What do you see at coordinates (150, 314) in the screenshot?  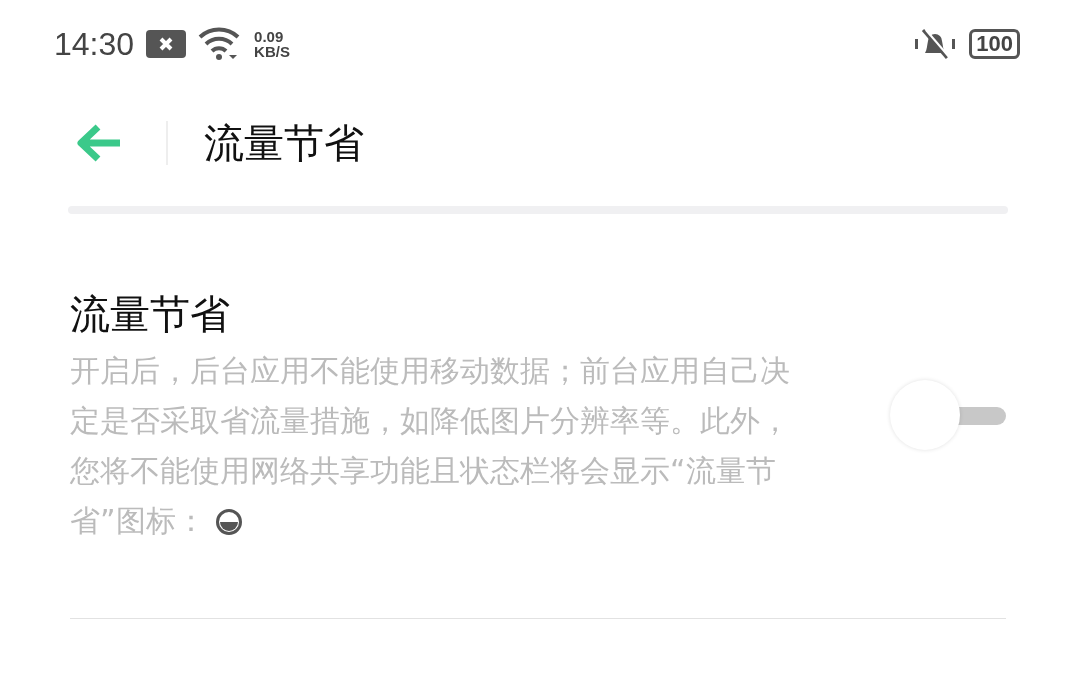 I see `setting-title: 流量节省` at bounding box center [150, 314].